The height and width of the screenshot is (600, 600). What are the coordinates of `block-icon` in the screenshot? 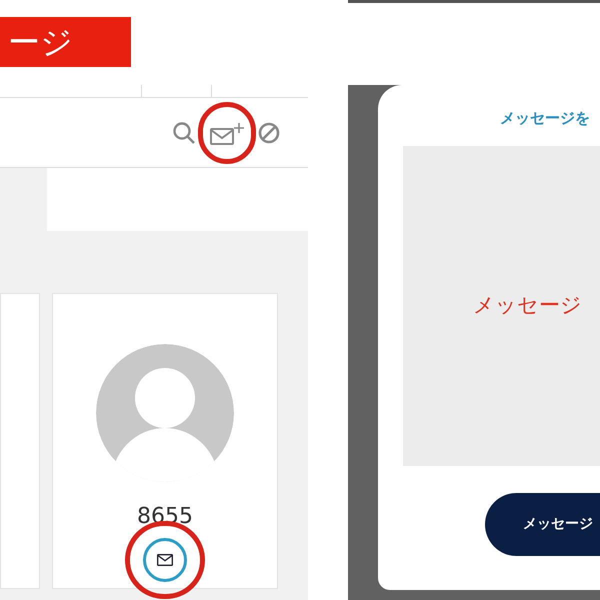 It's located at (269, 133).